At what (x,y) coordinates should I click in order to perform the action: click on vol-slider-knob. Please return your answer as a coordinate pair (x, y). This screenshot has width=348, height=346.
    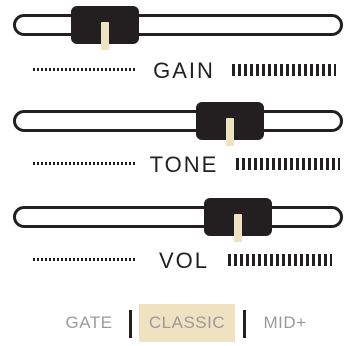
    Looking at the image, I should click on (238, 220).